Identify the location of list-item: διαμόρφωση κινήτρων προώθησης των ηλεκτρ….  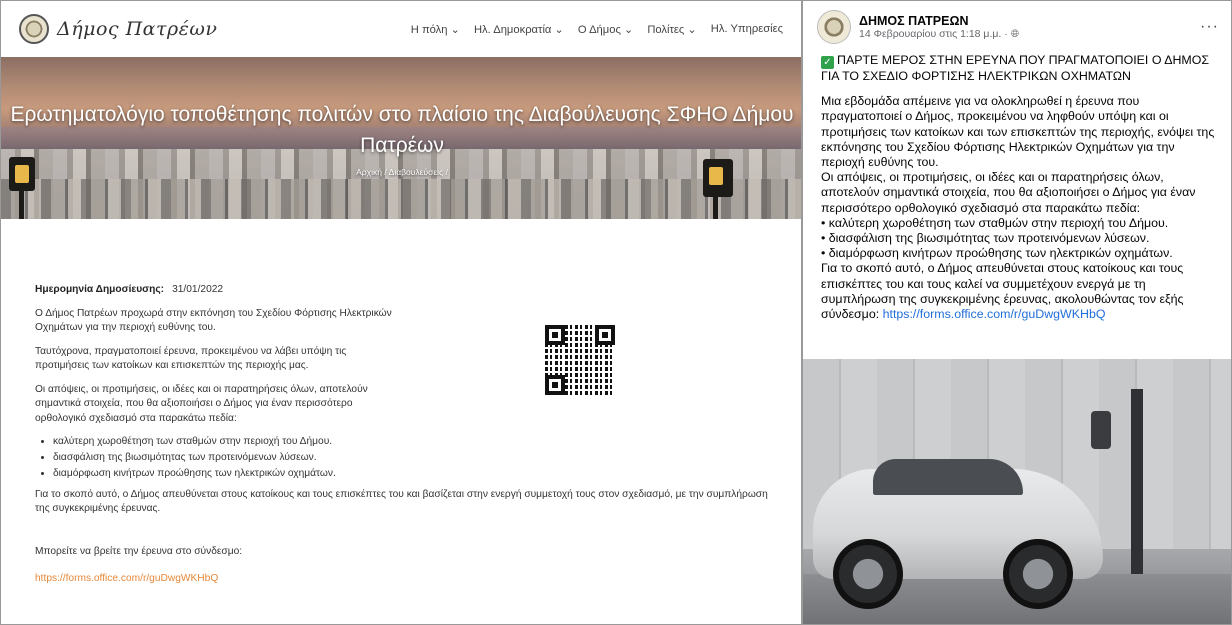
(419, 474).